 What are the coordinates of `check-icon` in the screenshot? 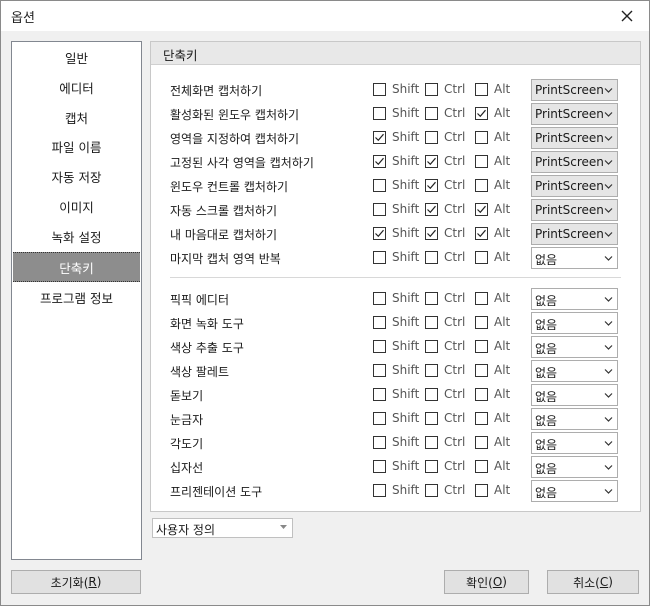 It's located at (379, 137).